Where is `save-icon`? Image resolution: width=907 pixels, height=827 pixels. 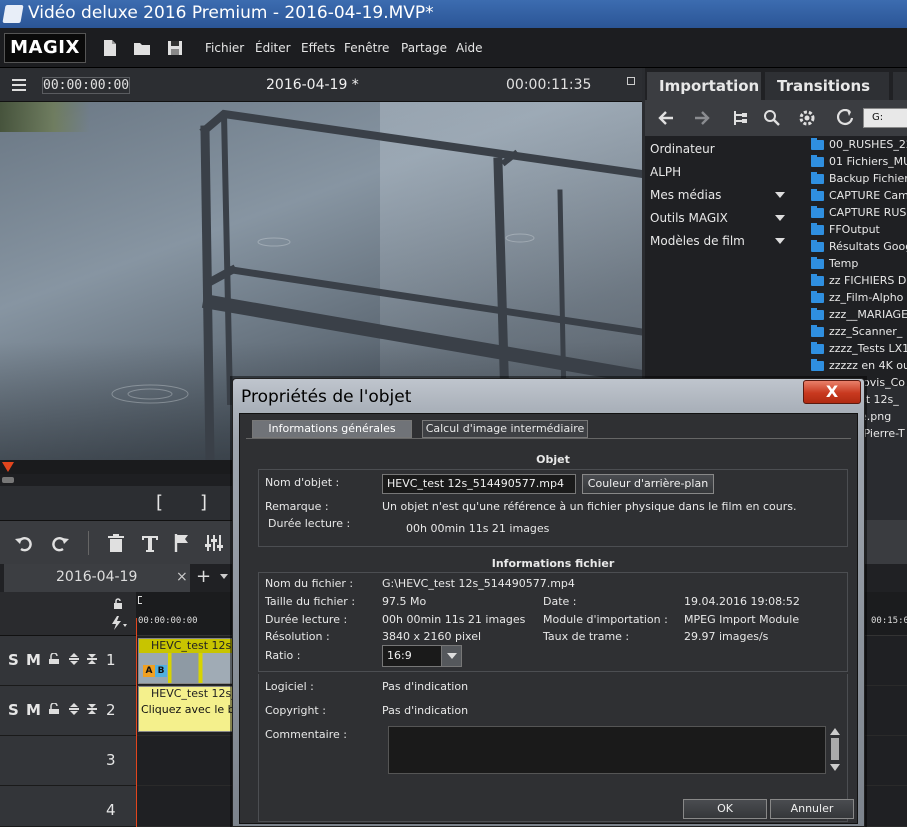 save-icon is located at coordinates (175, 48).